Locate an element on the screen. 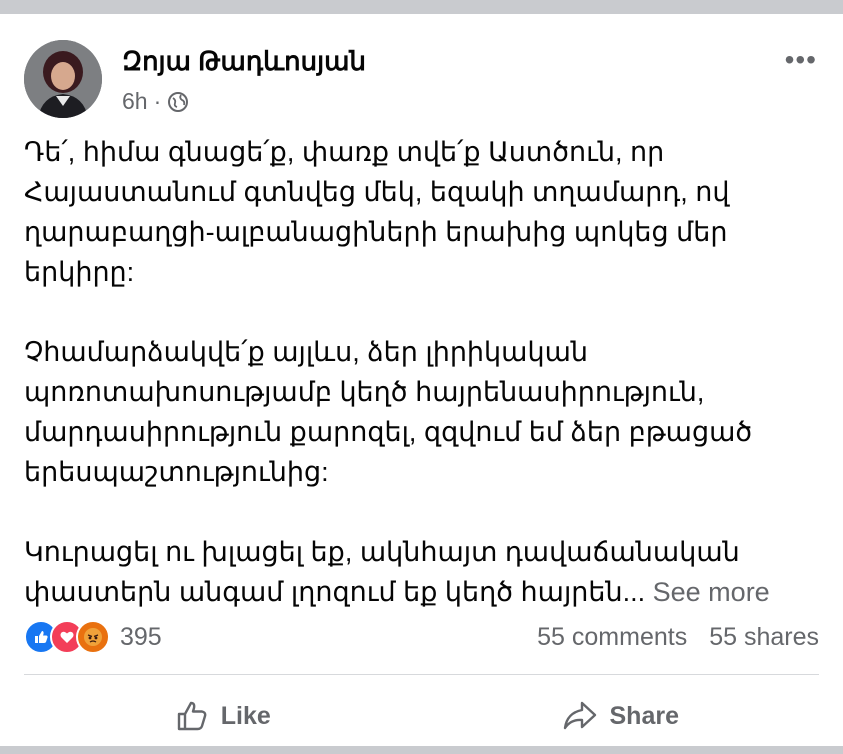 Image resolution: width=843 pixels, height=754 pixels. reaction-count: 395 is located at coordinates (141, 636).